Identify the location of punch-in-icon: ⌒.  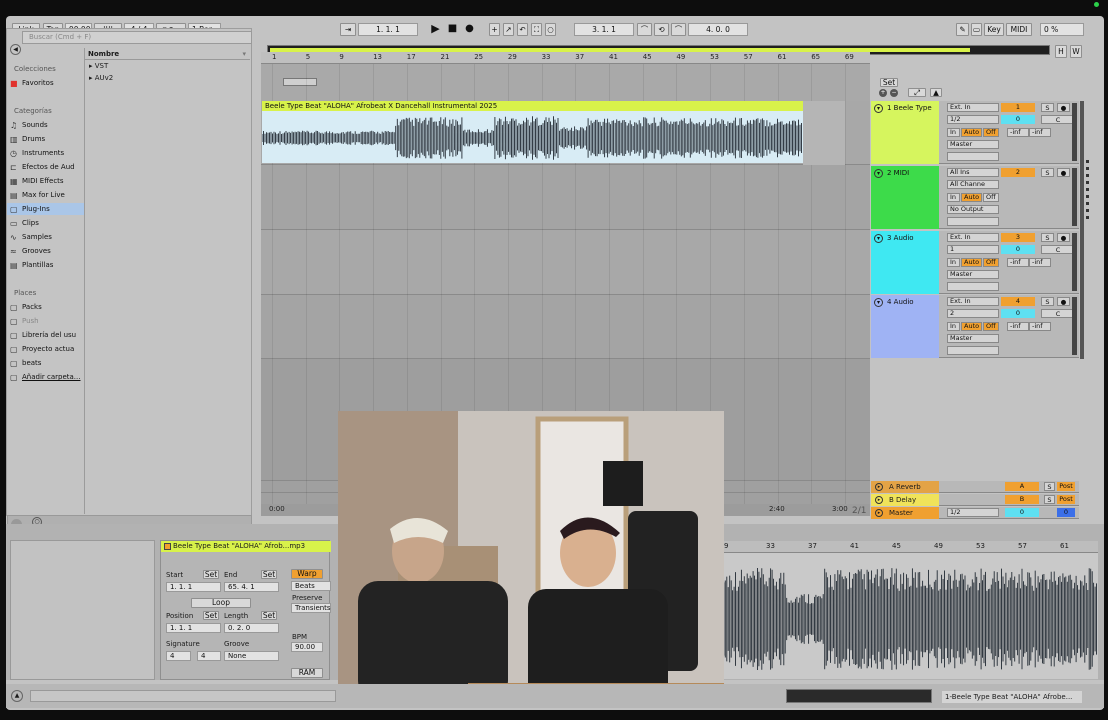
(644, 29).